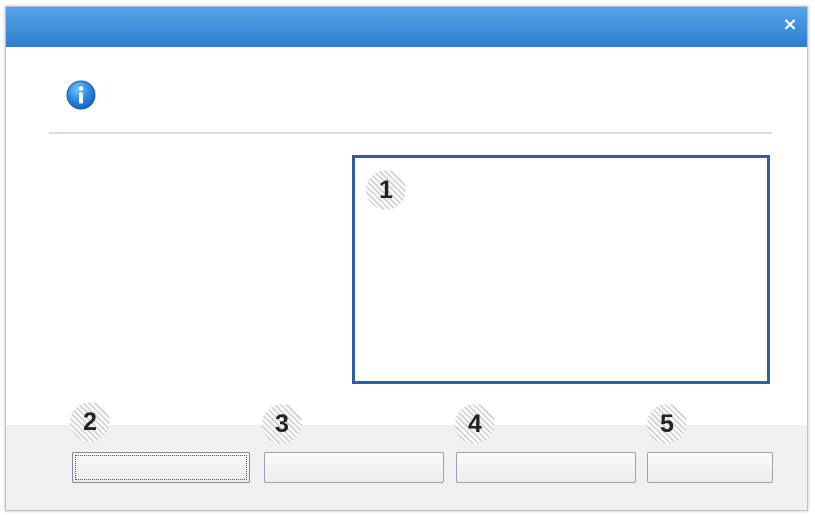  What do you see at coordinates (667, 424) in the screenshot?
I see `callout-5: 5` at bounding box center [667, 424].